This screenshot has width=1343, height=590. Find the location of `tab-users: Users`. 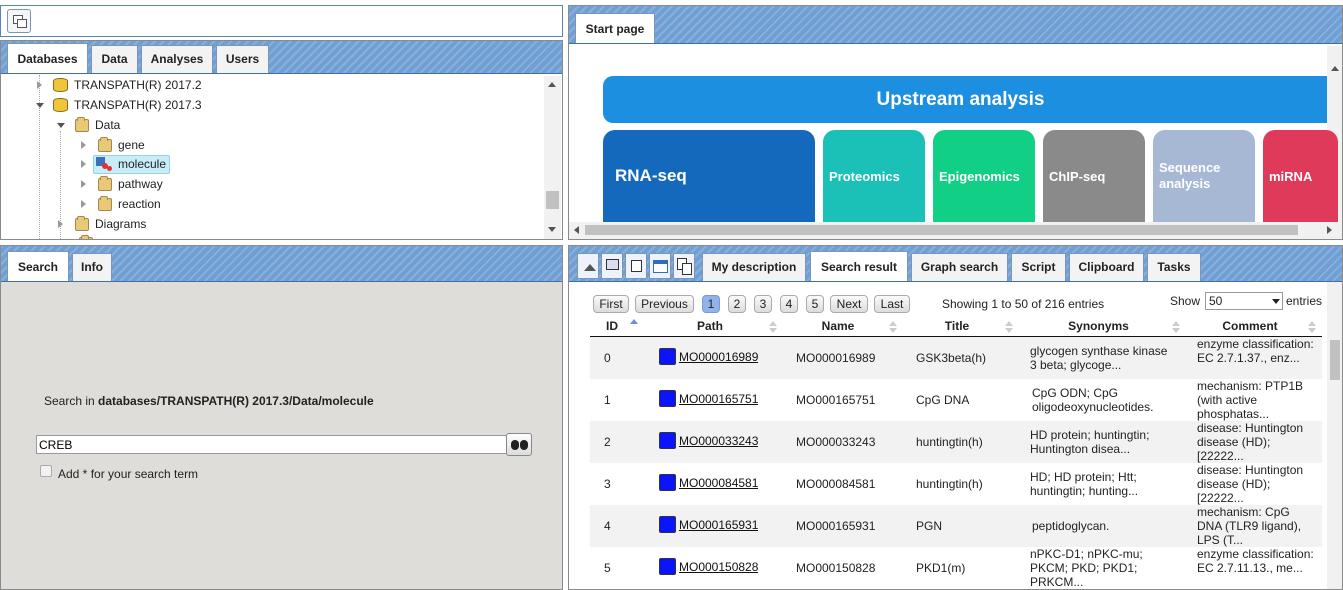

tab-users: Users is located at coordinates (242, 59).